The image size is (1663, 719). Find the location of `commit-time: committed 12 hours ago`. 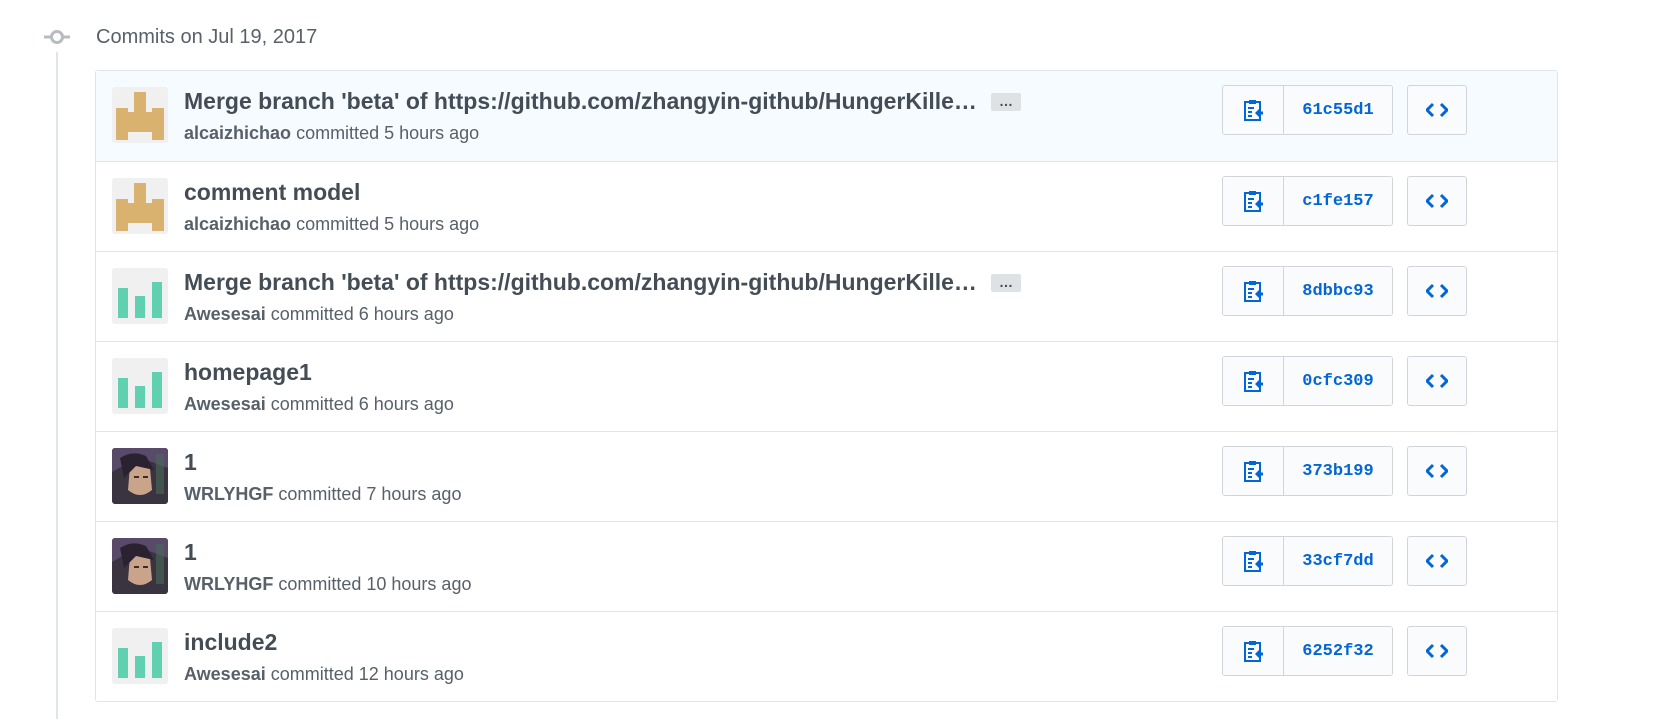

commit-time: committed 12 hours ago is located at coordinates (367, 674).